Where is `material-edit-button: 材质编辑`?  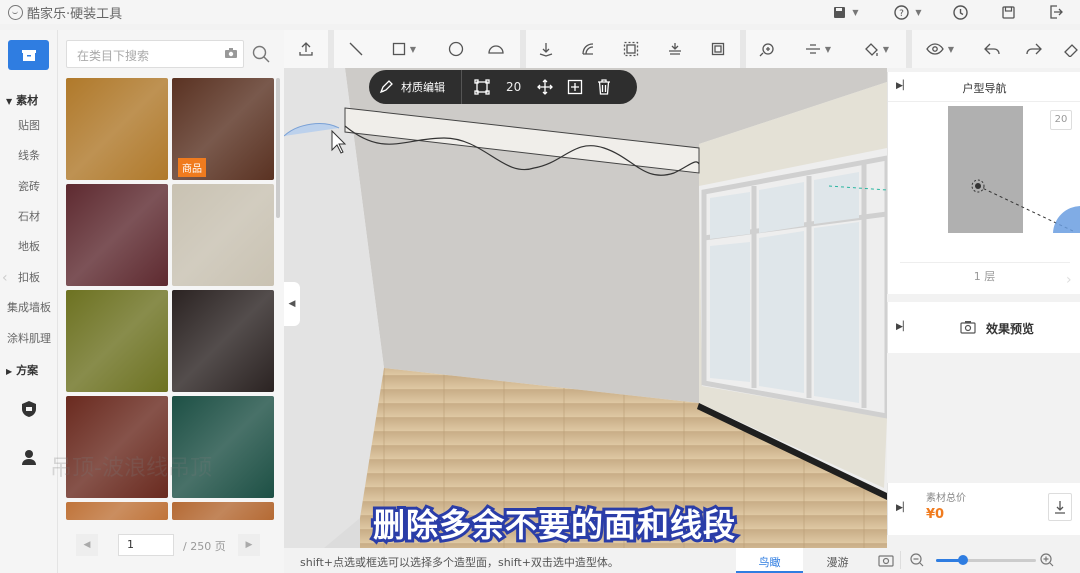
material-edit-button: 材质编辑 is located at coordinates (423, 87).